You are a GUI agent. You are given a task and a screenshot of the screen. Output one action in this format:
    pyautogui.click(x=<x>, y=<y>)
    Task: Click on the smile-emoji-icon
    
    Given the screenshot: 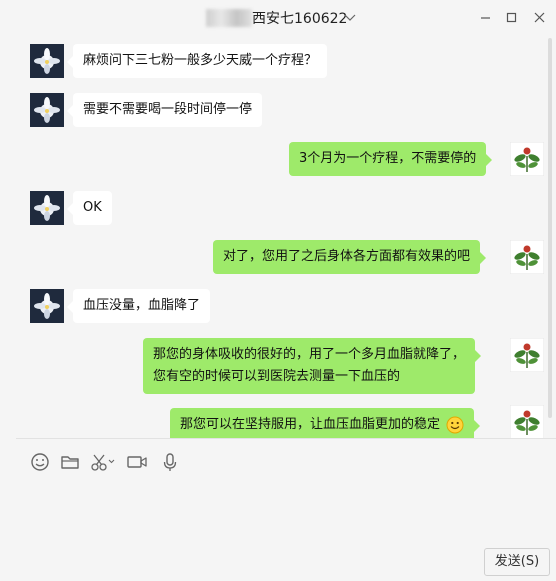 What is the action you would take?
    pyautogui.click(x=455, y=424)
    